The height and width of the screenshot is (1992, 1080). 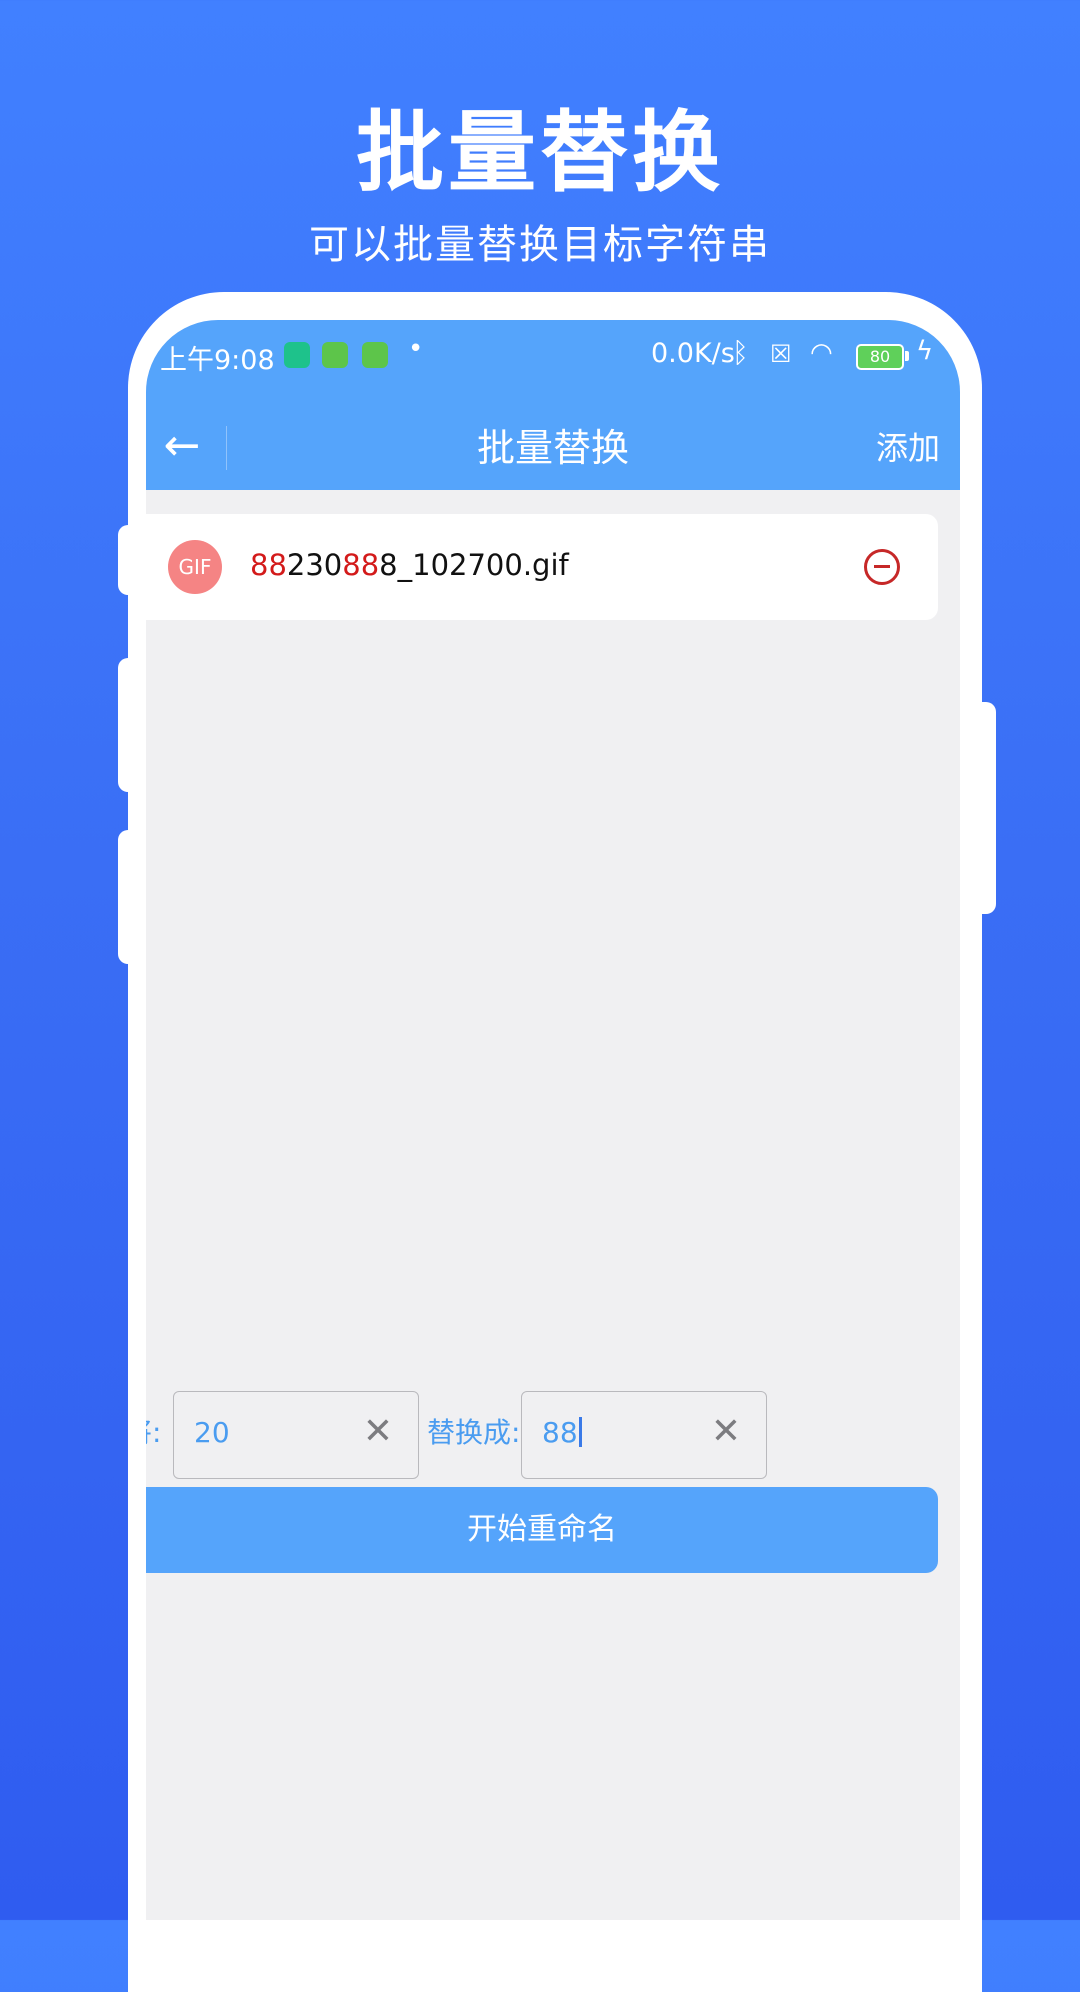 I want to click on app-bar-divider, so click(x=226, y=448).